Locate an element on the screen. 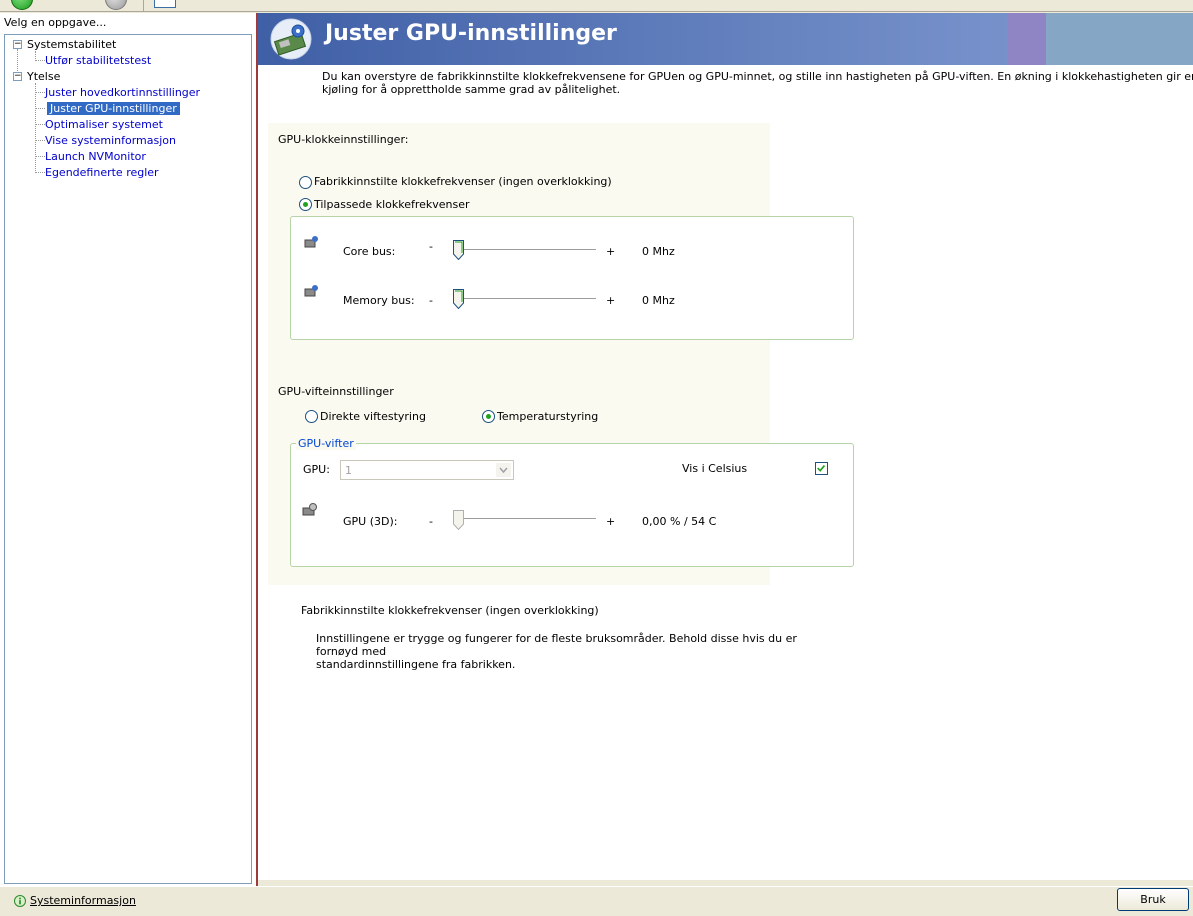 The height and width of the screenshot is (916, 1193). core-slider-track is located at coordinates (525, 250).